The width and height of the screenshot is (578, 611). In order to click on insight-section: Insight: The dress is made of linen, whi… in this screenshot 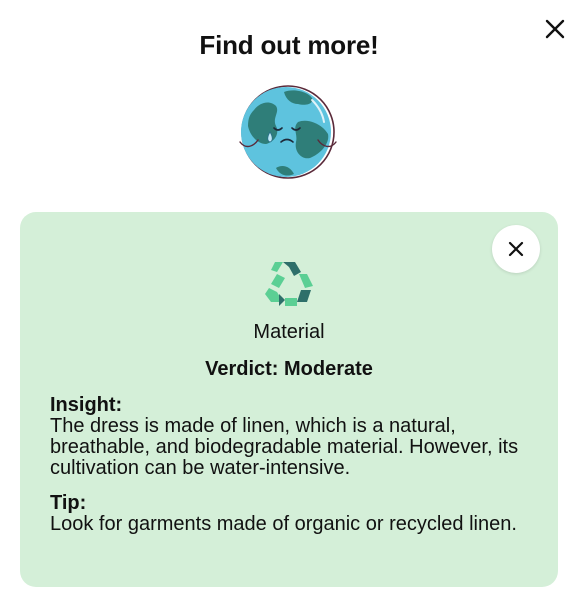, I will do `click(290, 437)`.